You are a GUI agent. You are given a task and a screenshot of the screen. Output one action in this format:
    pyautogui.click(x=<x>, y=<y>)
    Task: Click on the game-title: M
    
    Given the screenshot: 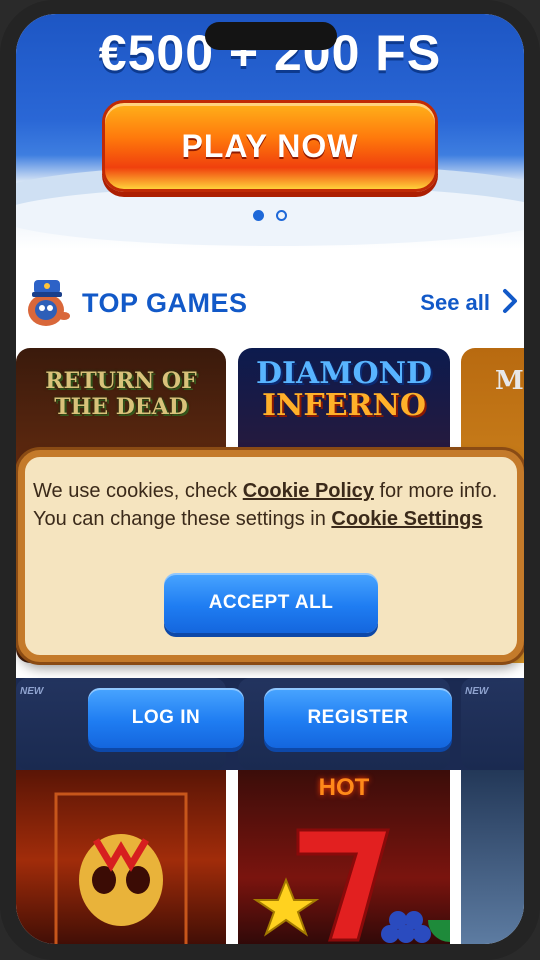 What is the action you would take?
    pyautogui.click(x=509, y=381)
    